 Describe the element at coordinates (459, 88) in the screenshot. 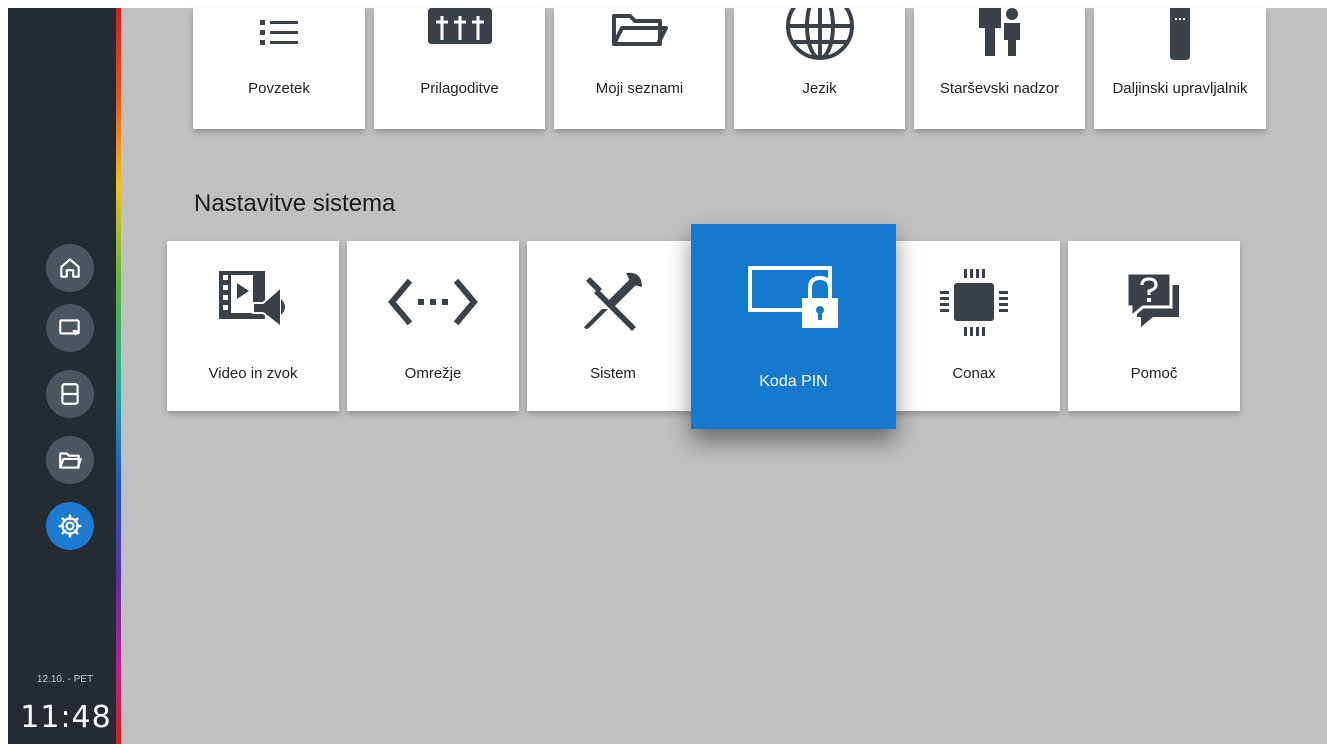

I see `tile-label: Prilagoditve` at that location.